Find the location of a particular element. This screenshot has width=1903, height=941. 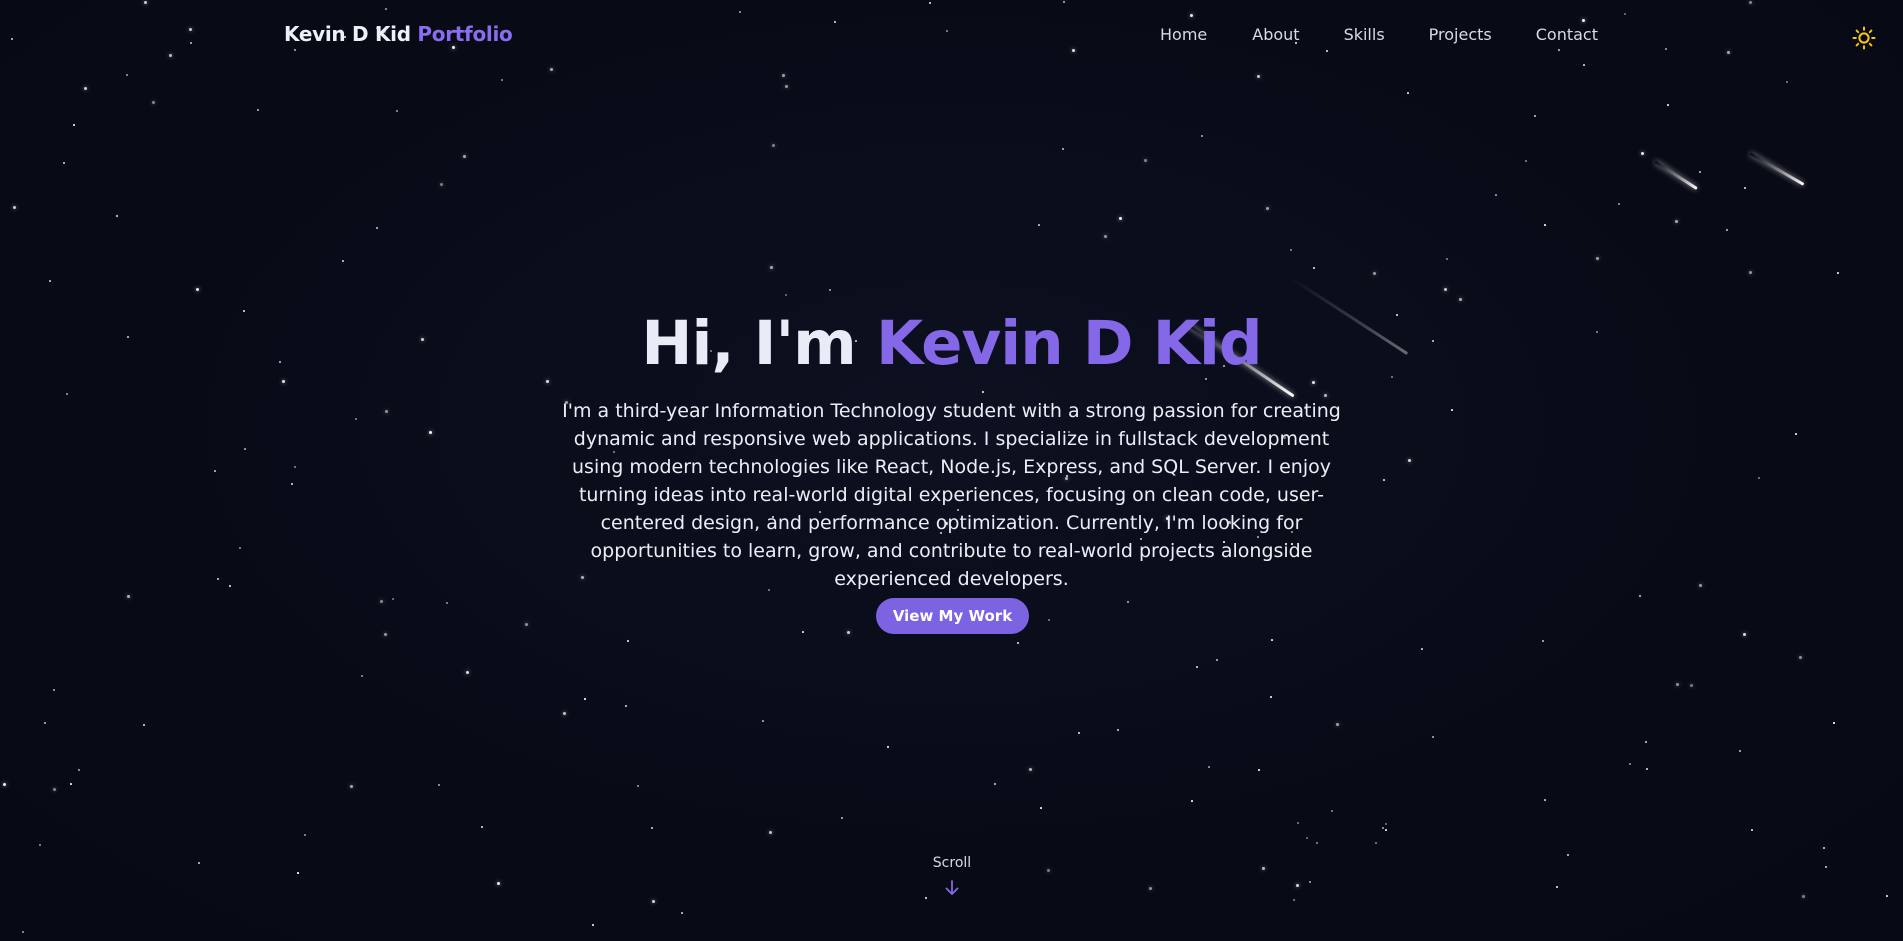

theme-toggle-button is located at coordinates (1864, 38).